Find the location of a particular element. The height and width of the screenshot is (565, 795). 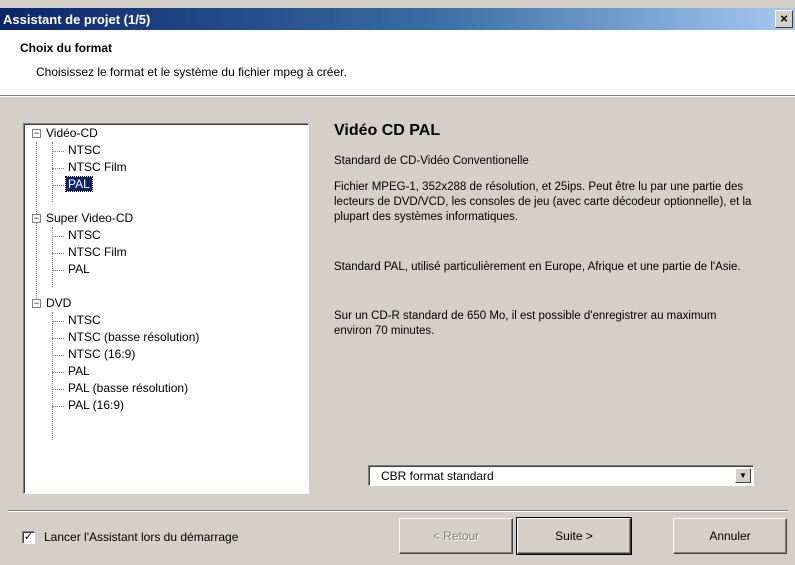

bitrate-select: CBR format standard ▼ is located at coordinates (561, 475).